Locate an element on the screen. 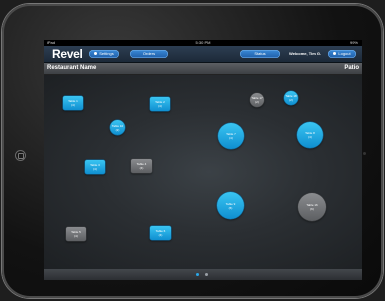 This screenshot has height=301, width=385. table-5: Table 5 (4) is located at coordinates (76, 234).